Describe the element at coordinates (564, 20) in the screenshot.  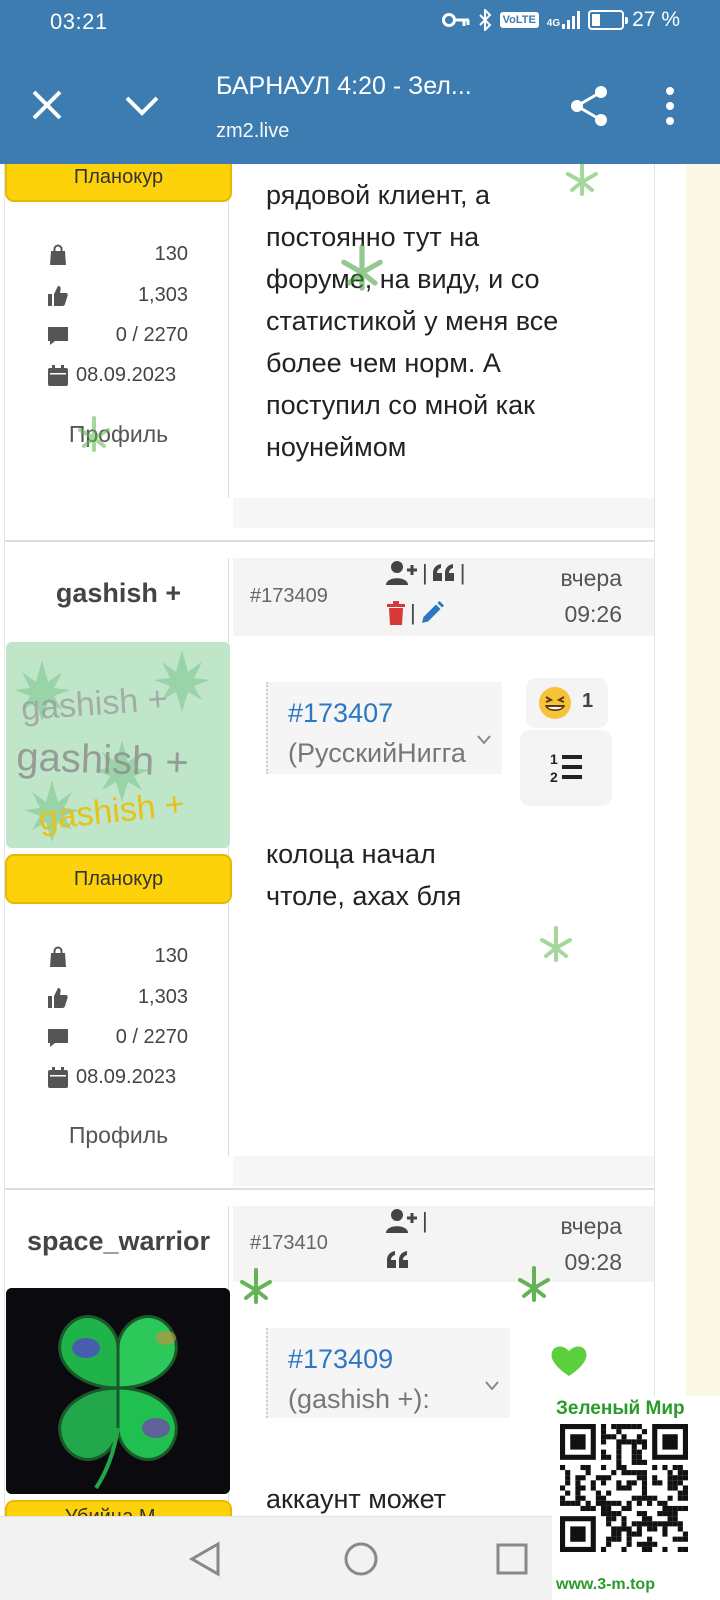
I see `signal-icon: 4G` at that location.